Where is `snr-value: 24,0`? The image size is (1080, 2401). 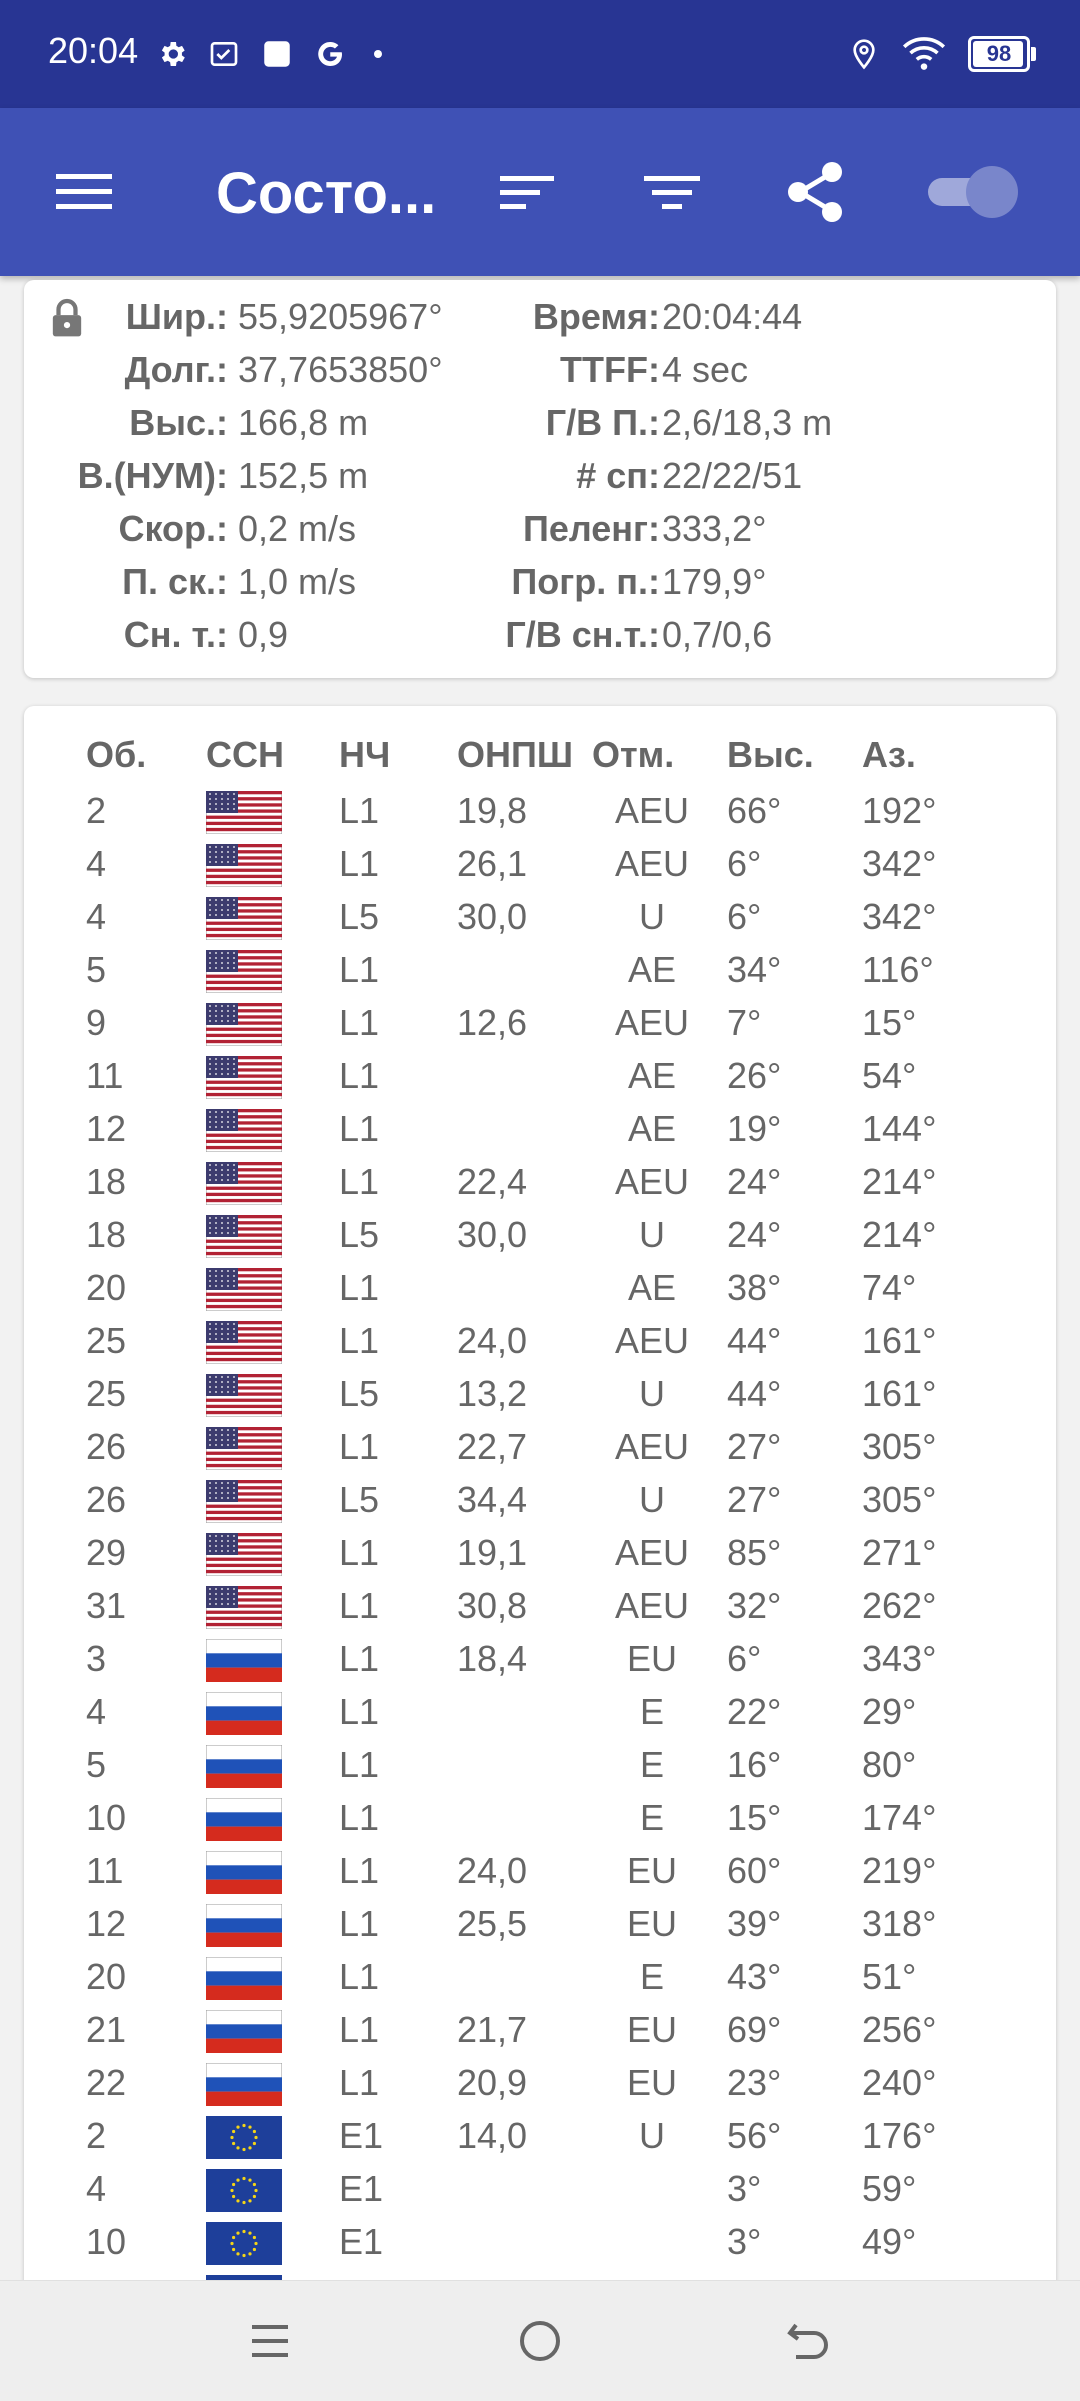 snr-value: 24,0 is located at coordinates (492, 1870).